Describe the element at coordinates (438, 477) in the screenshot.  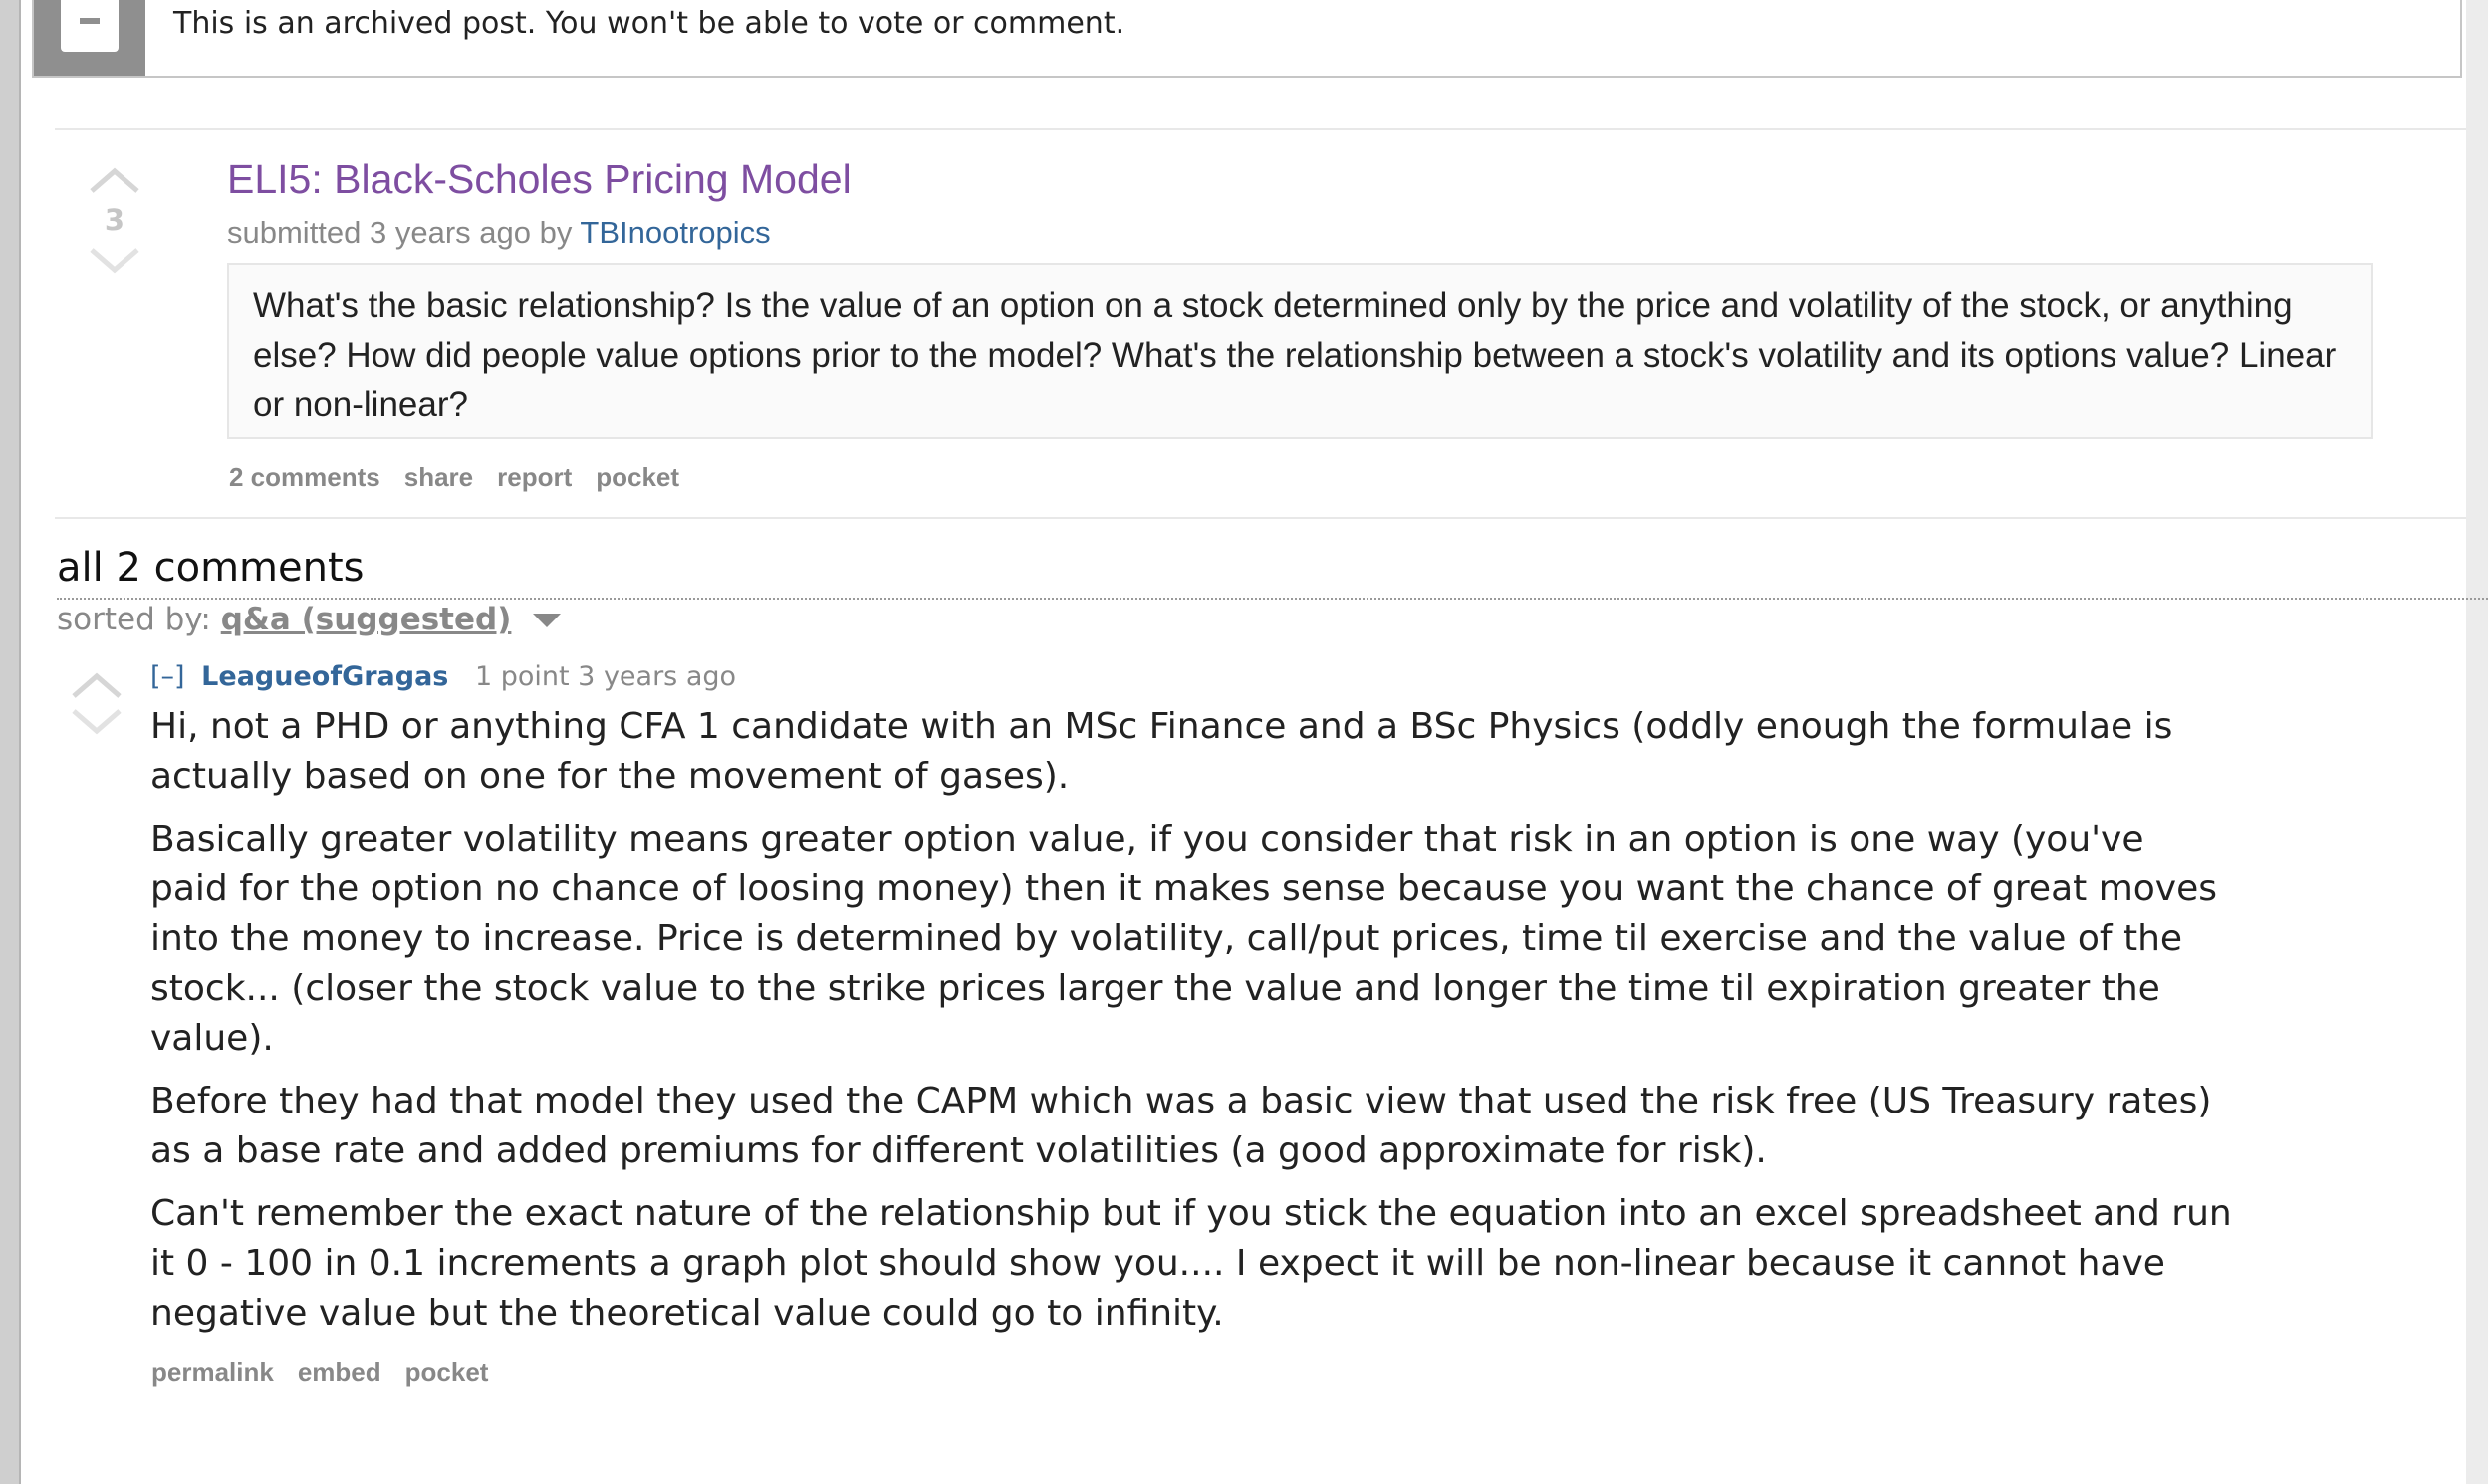
I see `share-link: share` at that location.